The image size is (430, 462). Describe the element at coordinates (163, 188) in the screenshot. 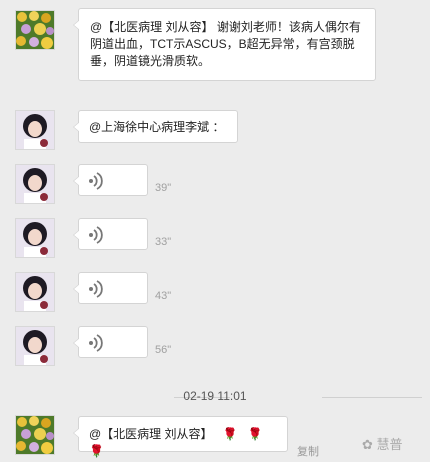

I see `voice-duration: 39"` at that location.